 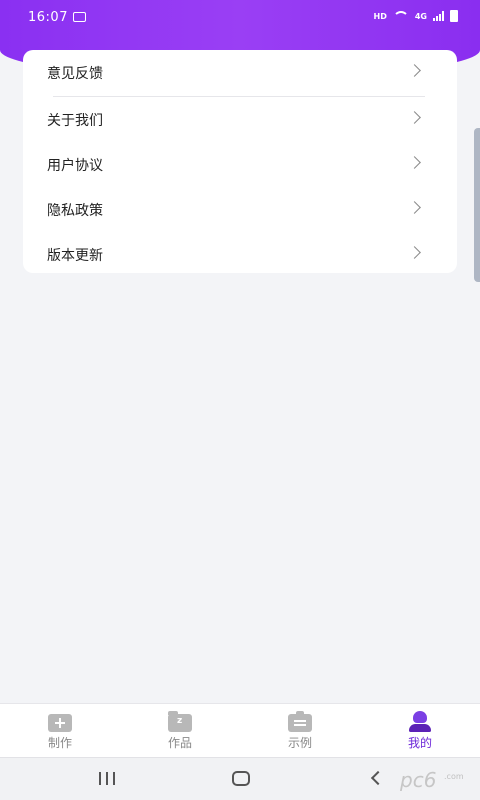 I want to click on system-navigation-bar: pc6 .com, so click(x=240, y=778).